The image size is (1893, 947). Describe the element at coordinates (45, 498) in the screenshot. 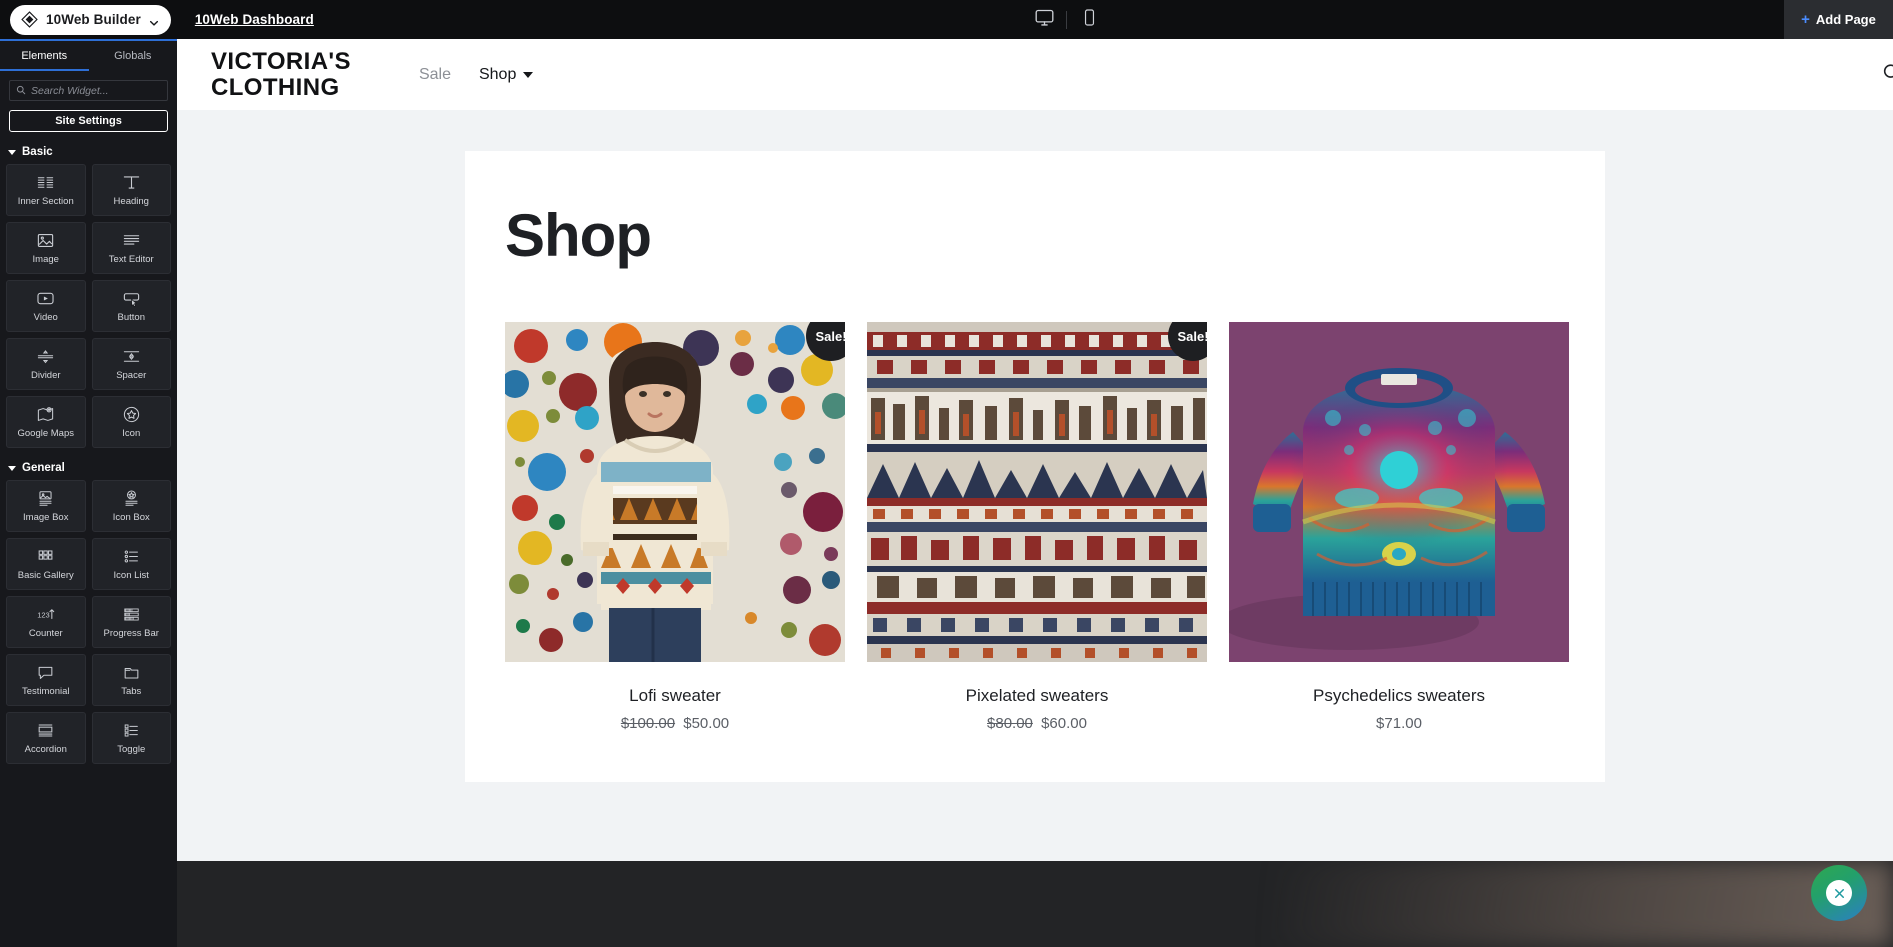

I see `image-box-icon` at that location.